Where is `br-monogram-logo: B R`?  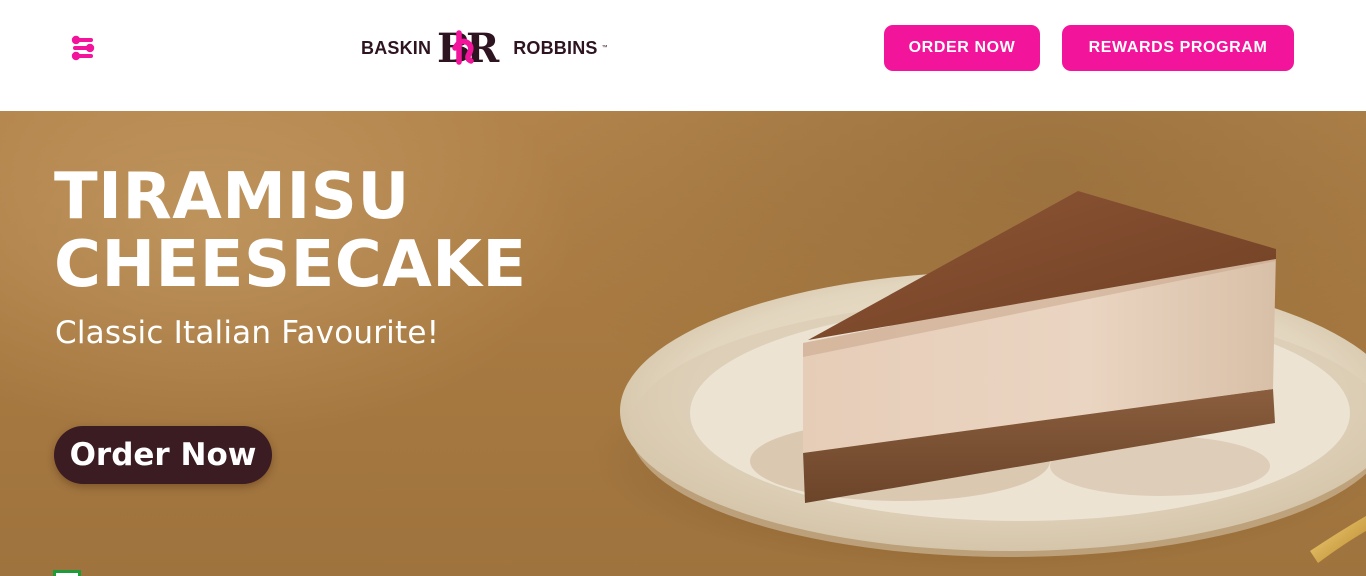
br-monogram-logo: B R is located at coordinates (468, 48).